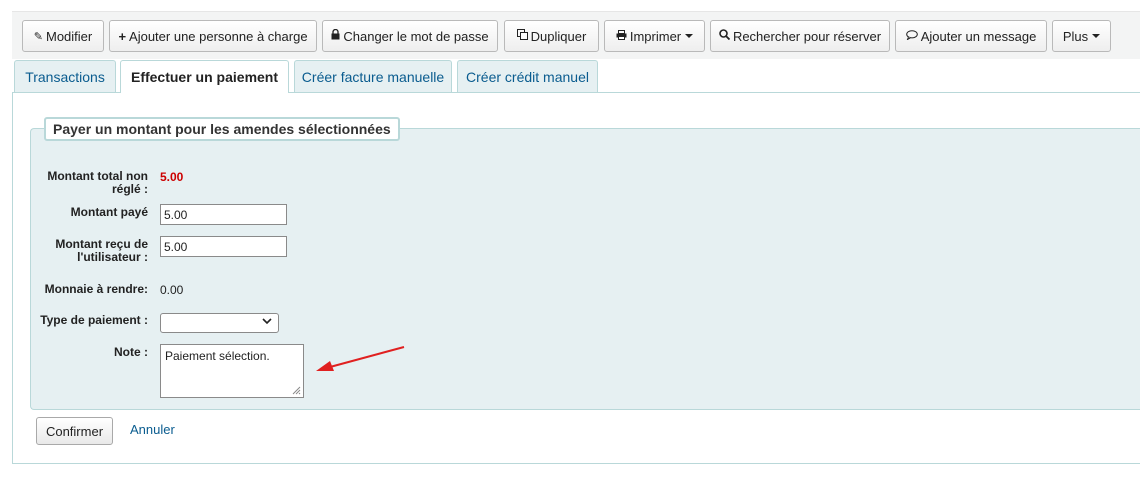  What do you see at coordinates (217, 356) in the screenshot?
I see `note-text: Paiement sélection.` at bounding box center [217, 356].